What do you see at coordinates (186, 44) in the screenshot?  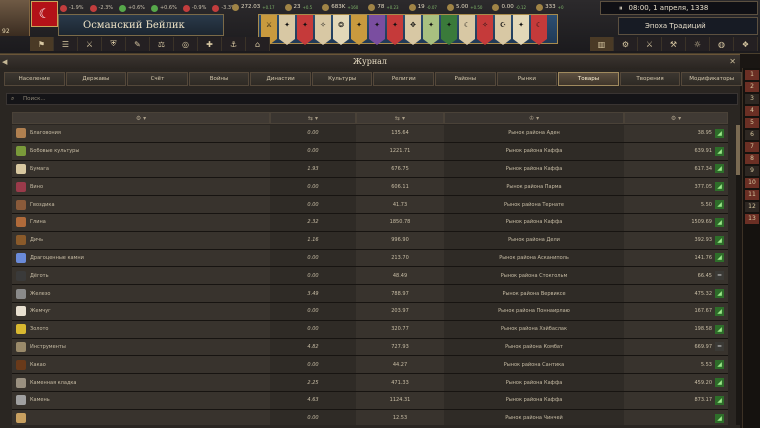 I see `menu-icon: ◎` at bounding box center [186, 44].